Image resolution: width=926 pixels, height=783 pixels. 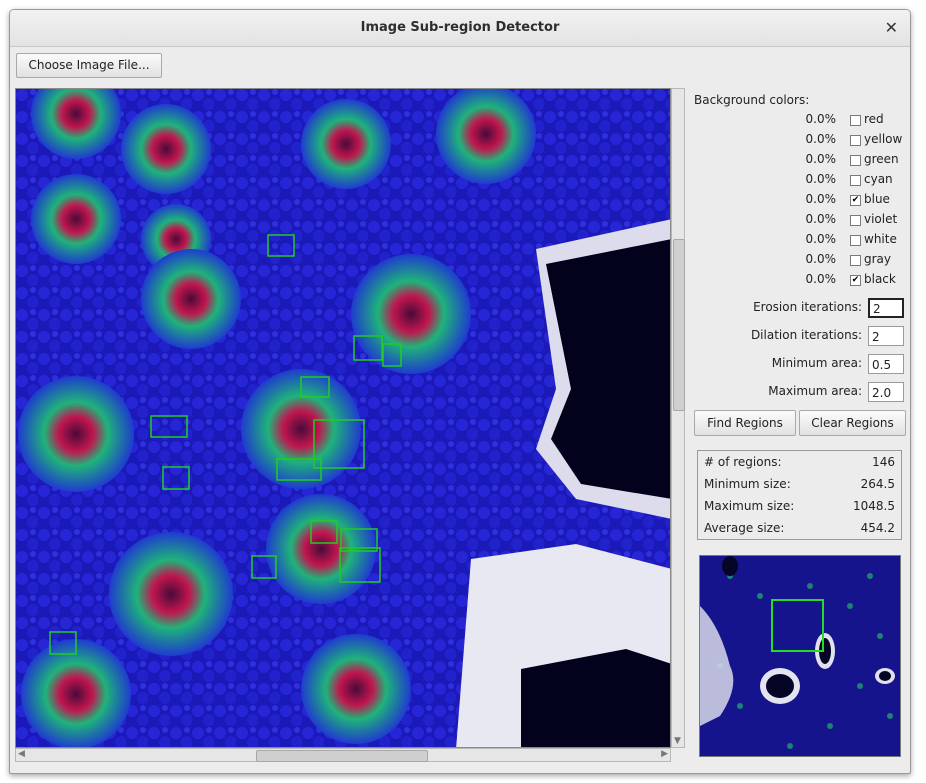 I want to click on vertical-scroll-thumb, so click(x=679, y=325).